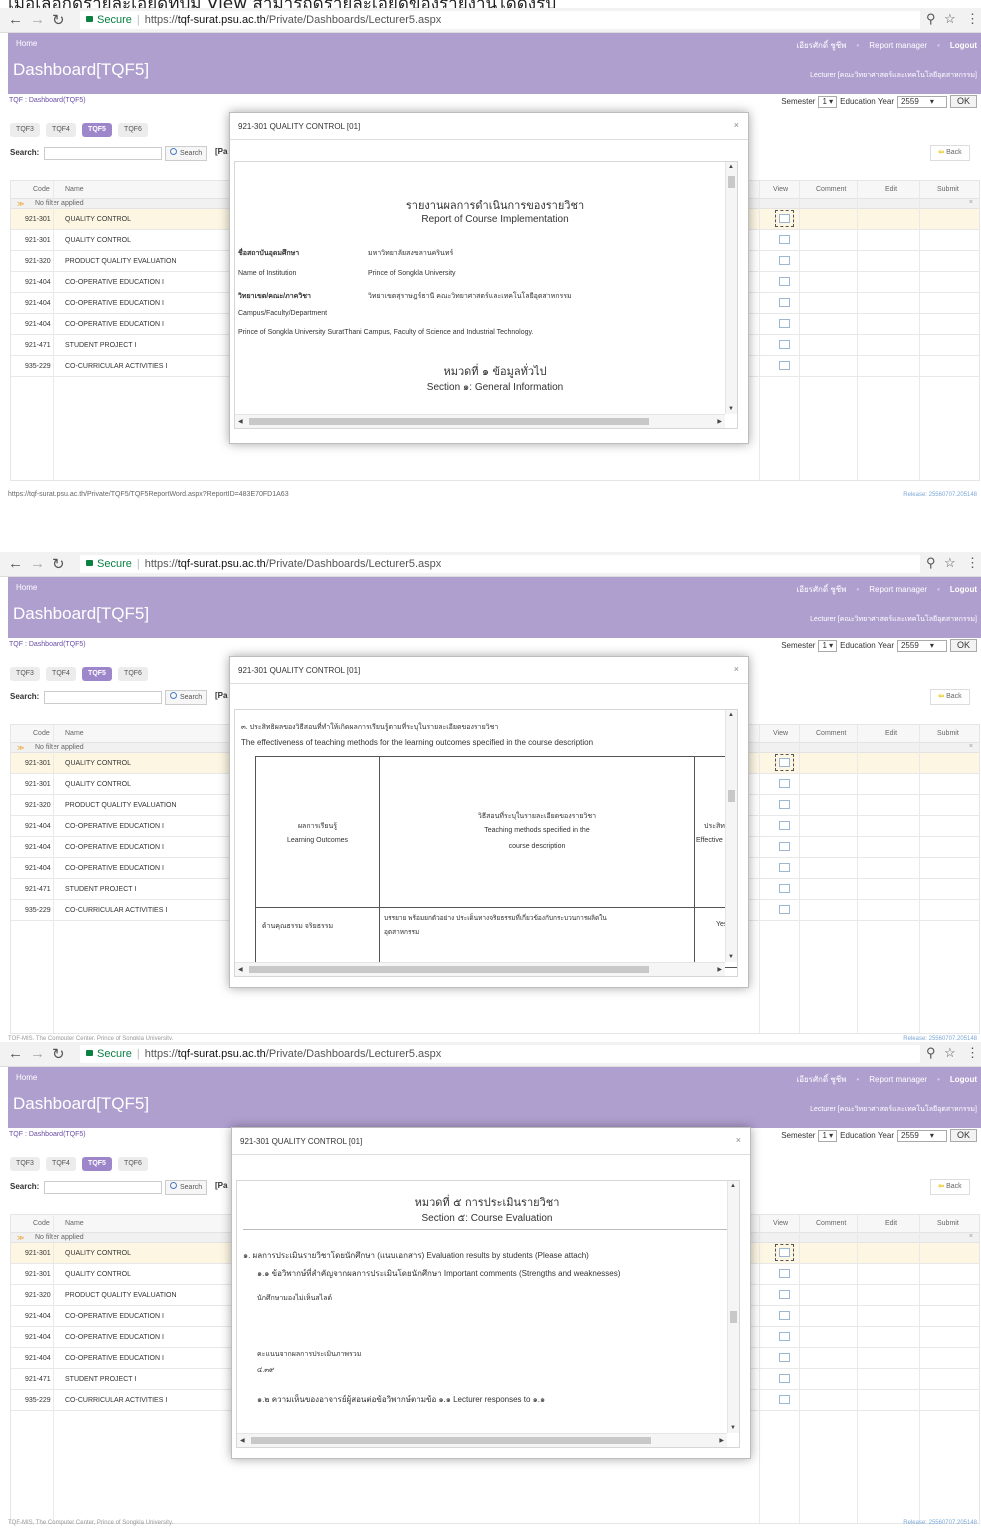  What do you see at coordinates (47, 100) in the screenshot?
I see `breadcrumb: TQF : Dashboard(TQF5)` at bounding box center [47, 100].